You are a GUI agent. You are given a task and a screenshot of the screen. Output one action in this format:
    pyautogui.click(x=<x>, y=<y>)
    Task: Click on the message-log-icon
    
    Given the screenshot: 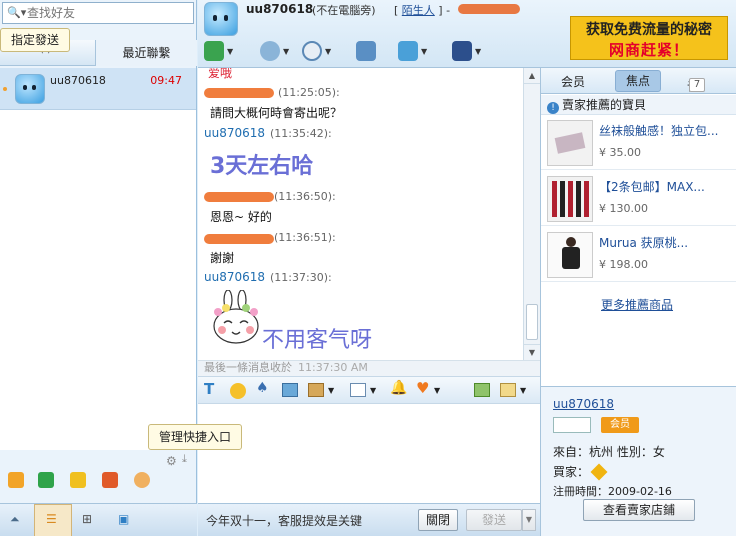 What is the action you would take?
    pyautogui.click(x=482, y=390)
    